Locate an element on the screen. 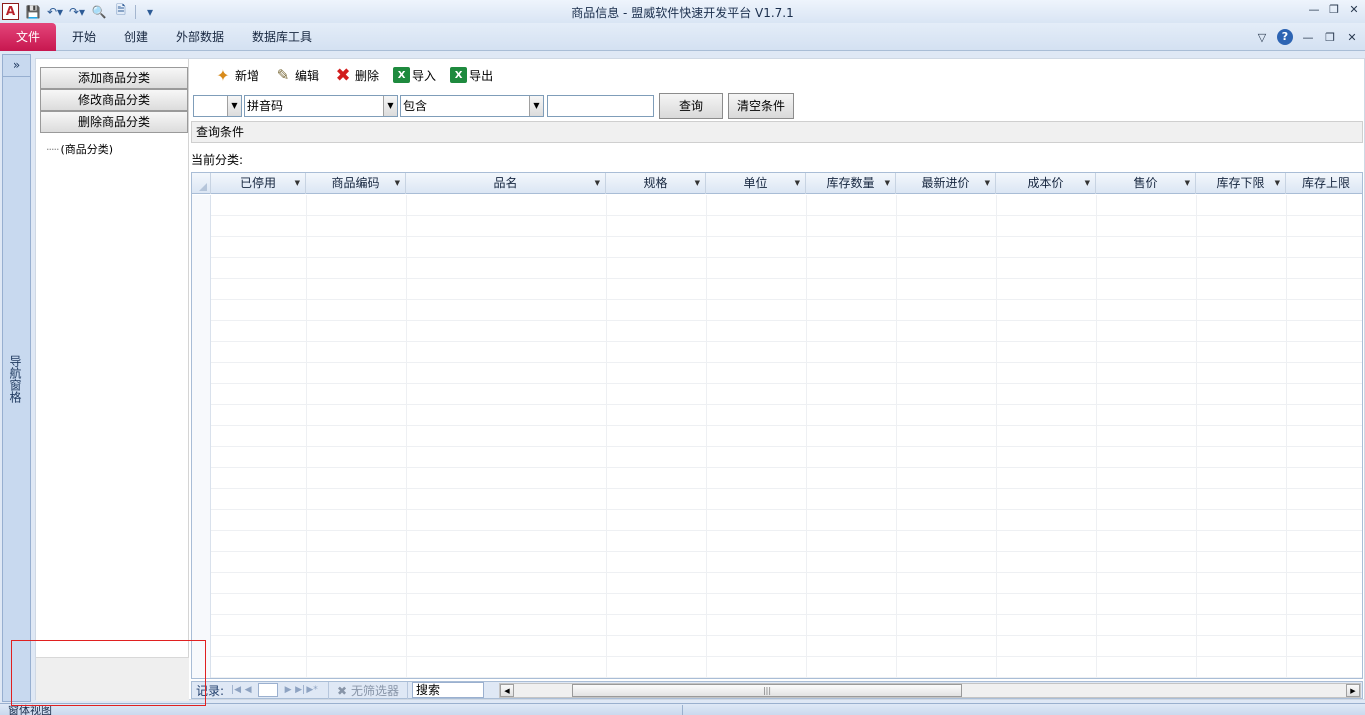  column-header-label: 库存下限 is located at coordinates (1240, 183).